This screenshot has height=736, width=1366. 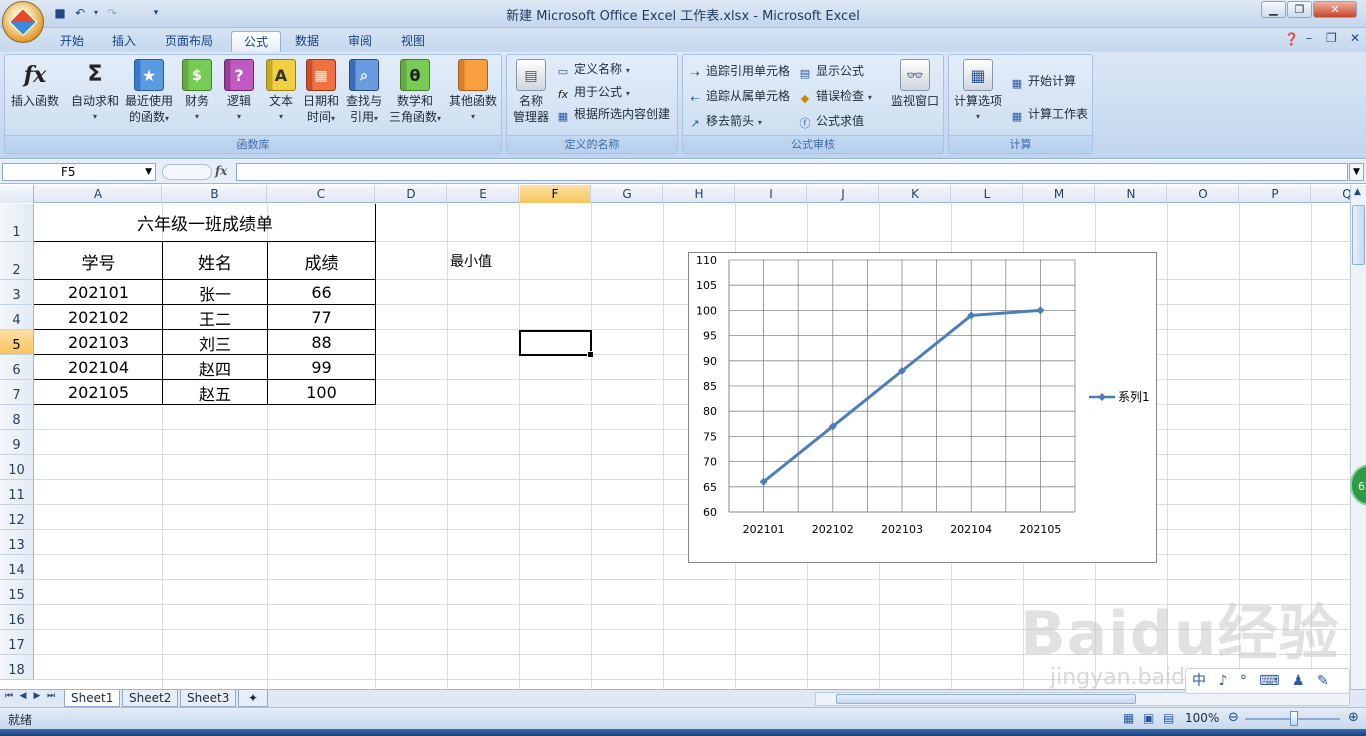 What do you see at coordinates (699, 194) in the screenshot?
I see `column-header: H` at bounding box center [699, 194].